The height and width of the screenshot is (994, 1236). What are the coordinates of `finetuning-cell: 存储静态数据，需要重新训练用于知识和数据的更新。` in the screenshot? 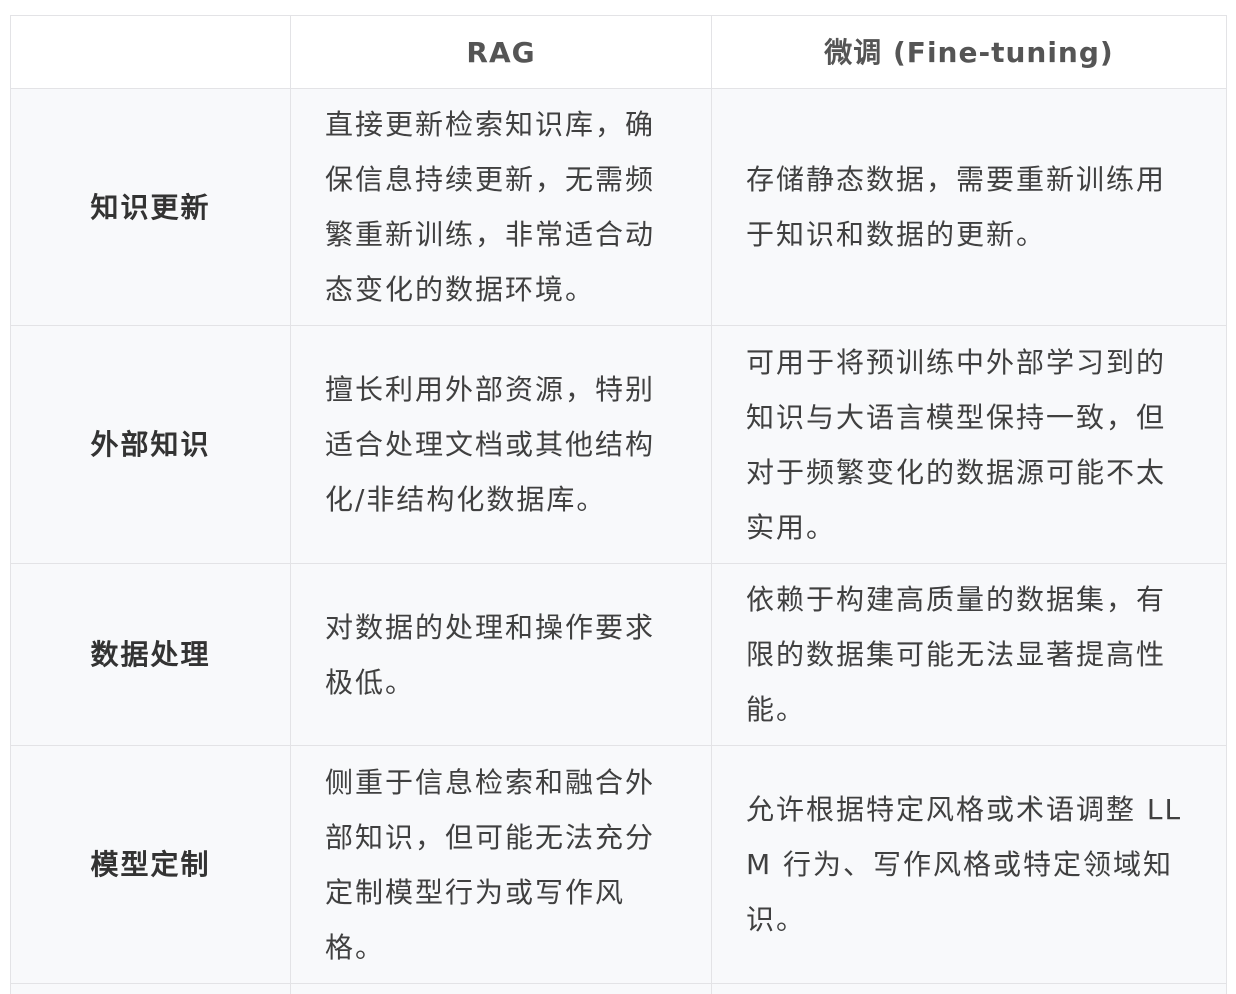 It's located at (969, 207).